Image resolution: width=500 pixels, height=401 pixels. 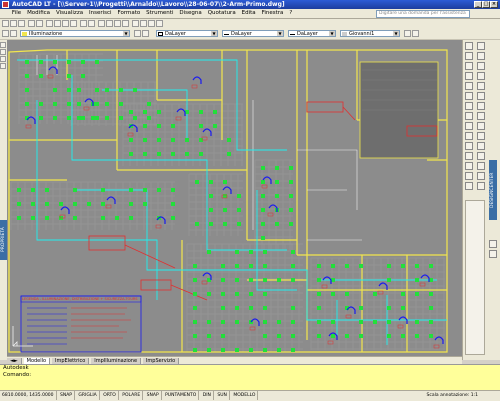 I want to click on arc-tool-icon, so click(x=481, y=96).